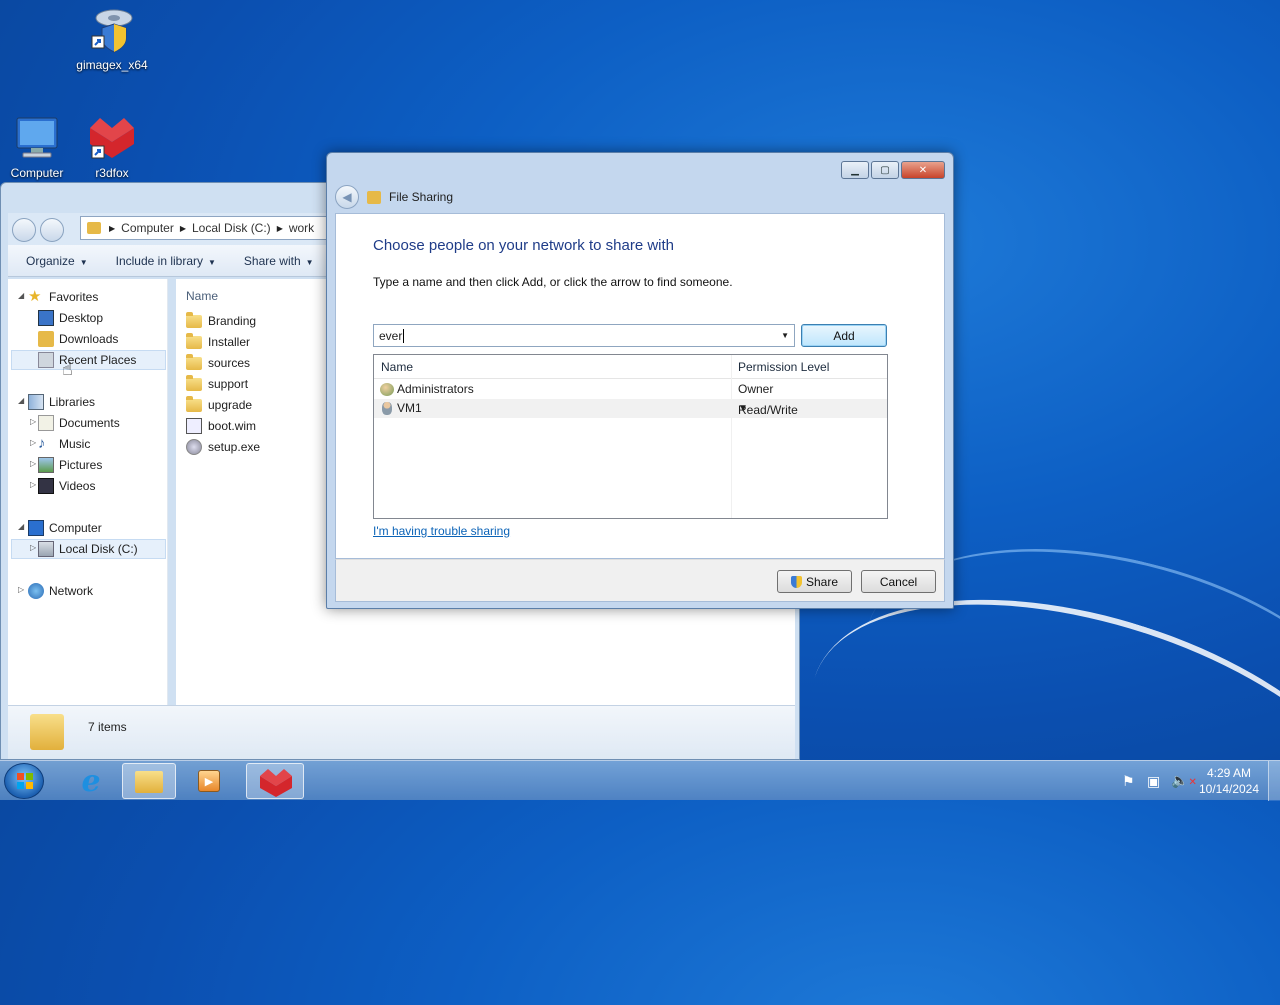  I want to click on column-permission: Permission Level, so click(783, 367).